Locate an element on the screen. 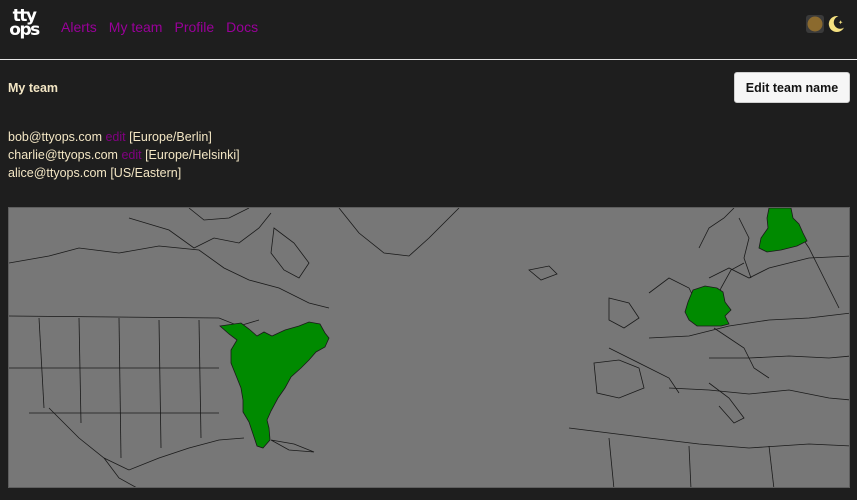 The image size is (857, 500). nav-alerts: Alerts is located at coordinates (79, 27).